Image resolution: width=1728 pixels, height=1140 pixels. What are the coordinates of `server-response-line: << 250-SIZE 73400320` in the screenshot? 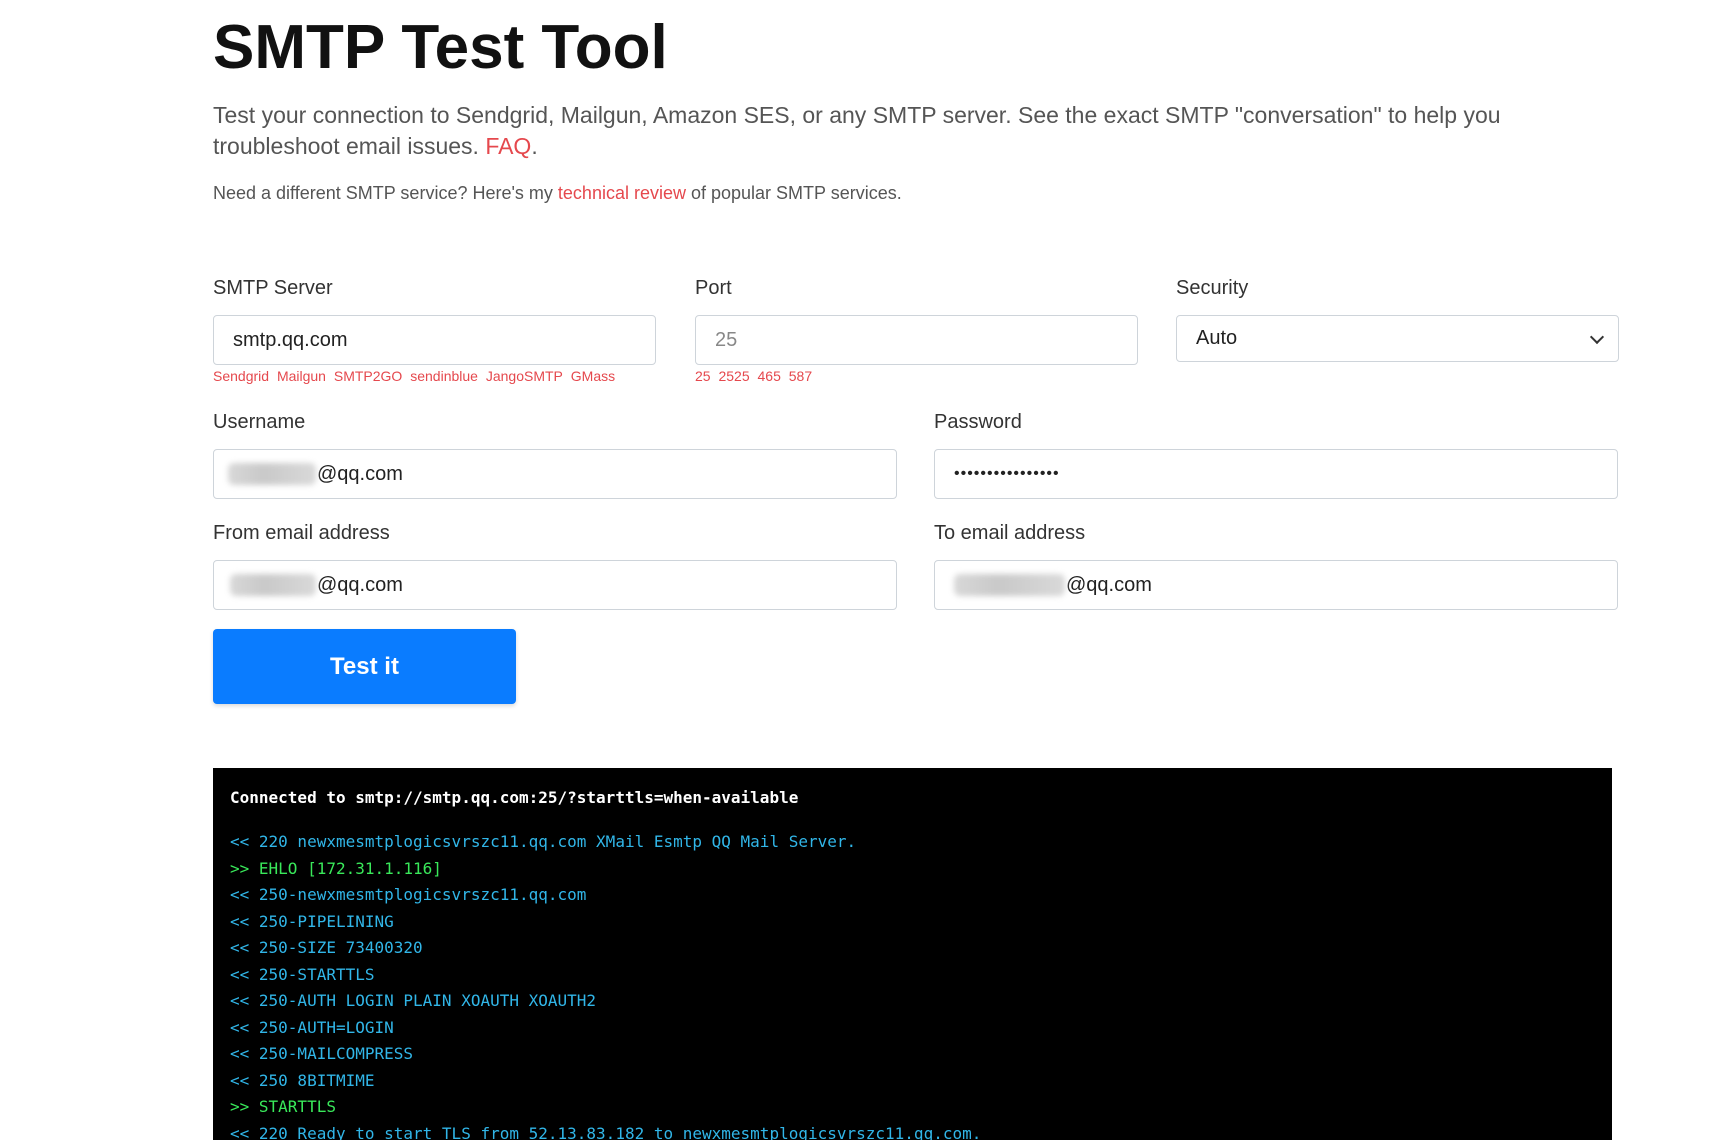 It's located at (326, 947).